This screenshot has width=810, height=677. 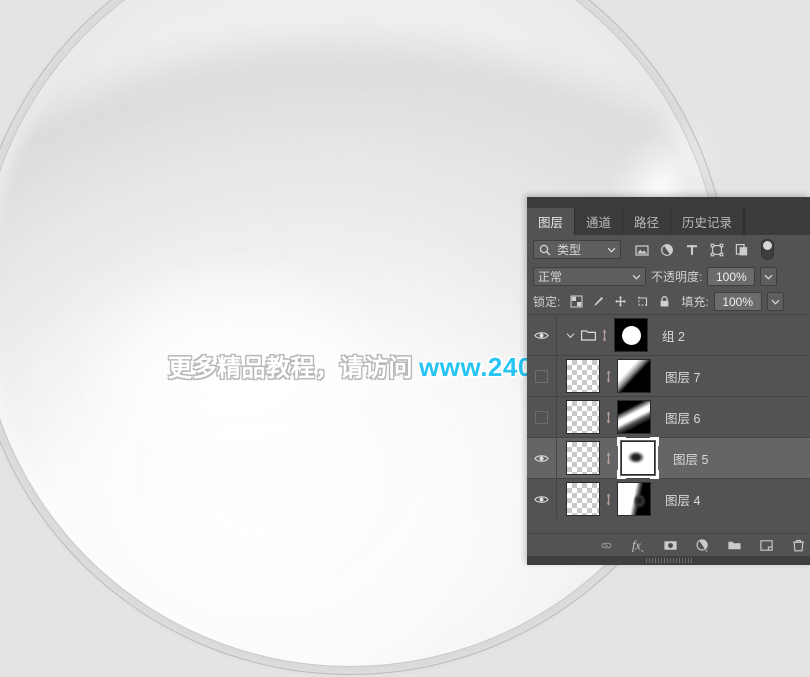 I want to click on watermark-chinese-text: 更多精品教程，请访问, so click(x=290, y=368).